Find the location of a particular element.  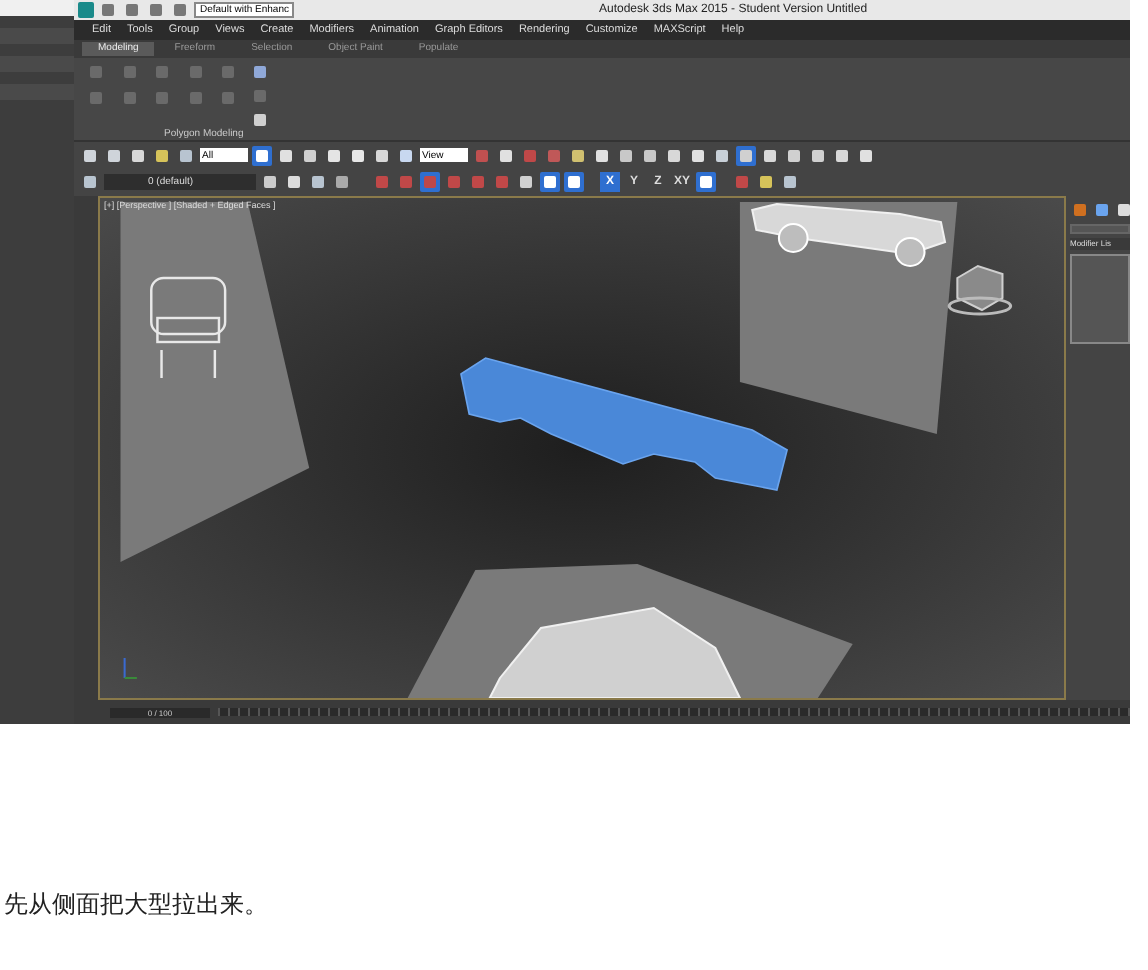

name-field is located at coordinates (1100, 229).